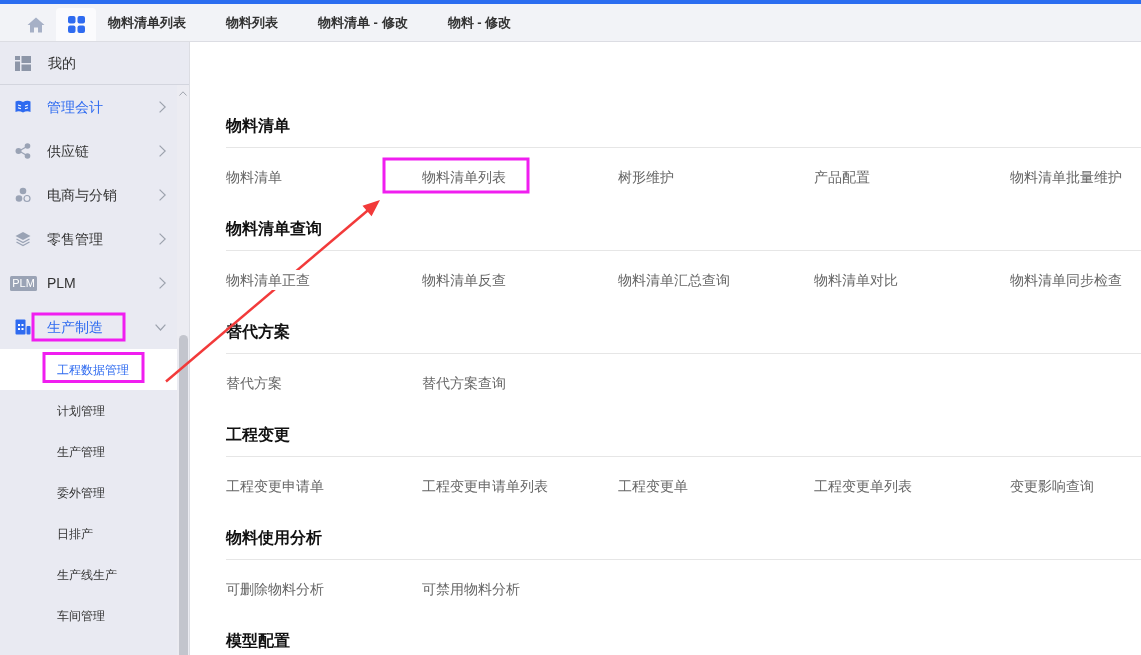 The width and height of the screenshot is (1141, 655). Describe the element at coordinates (88, 369) in the screenshot. I see `sidebar-subitem: 工程数据管理` at that location.